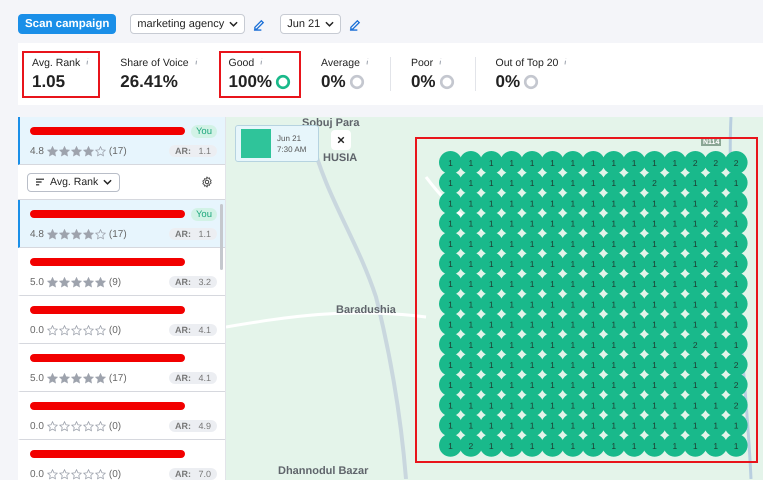 This screenshot has width=763, height=480. I want to click on metric-value: 1.05, so click(49, 82).